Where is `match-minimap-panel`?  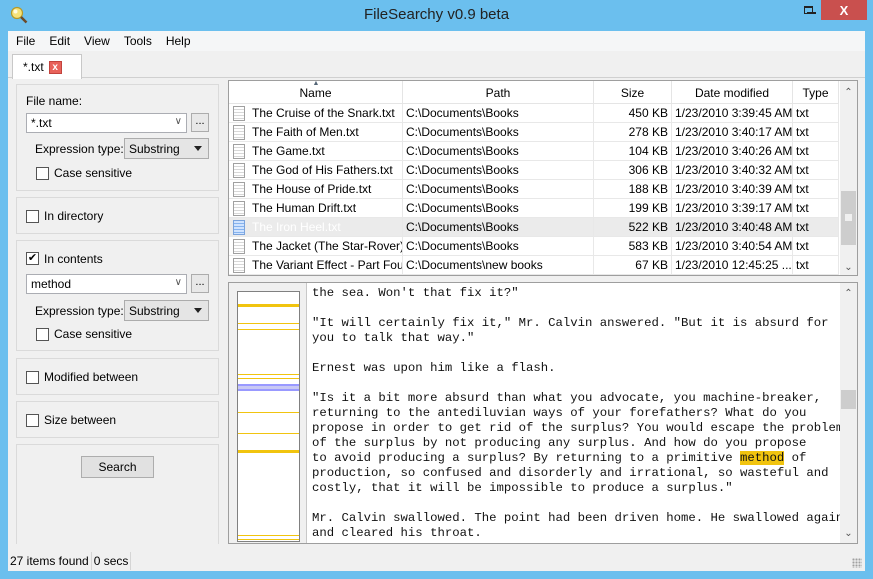
match-minimap-panel is located at coordinates (268, 413).